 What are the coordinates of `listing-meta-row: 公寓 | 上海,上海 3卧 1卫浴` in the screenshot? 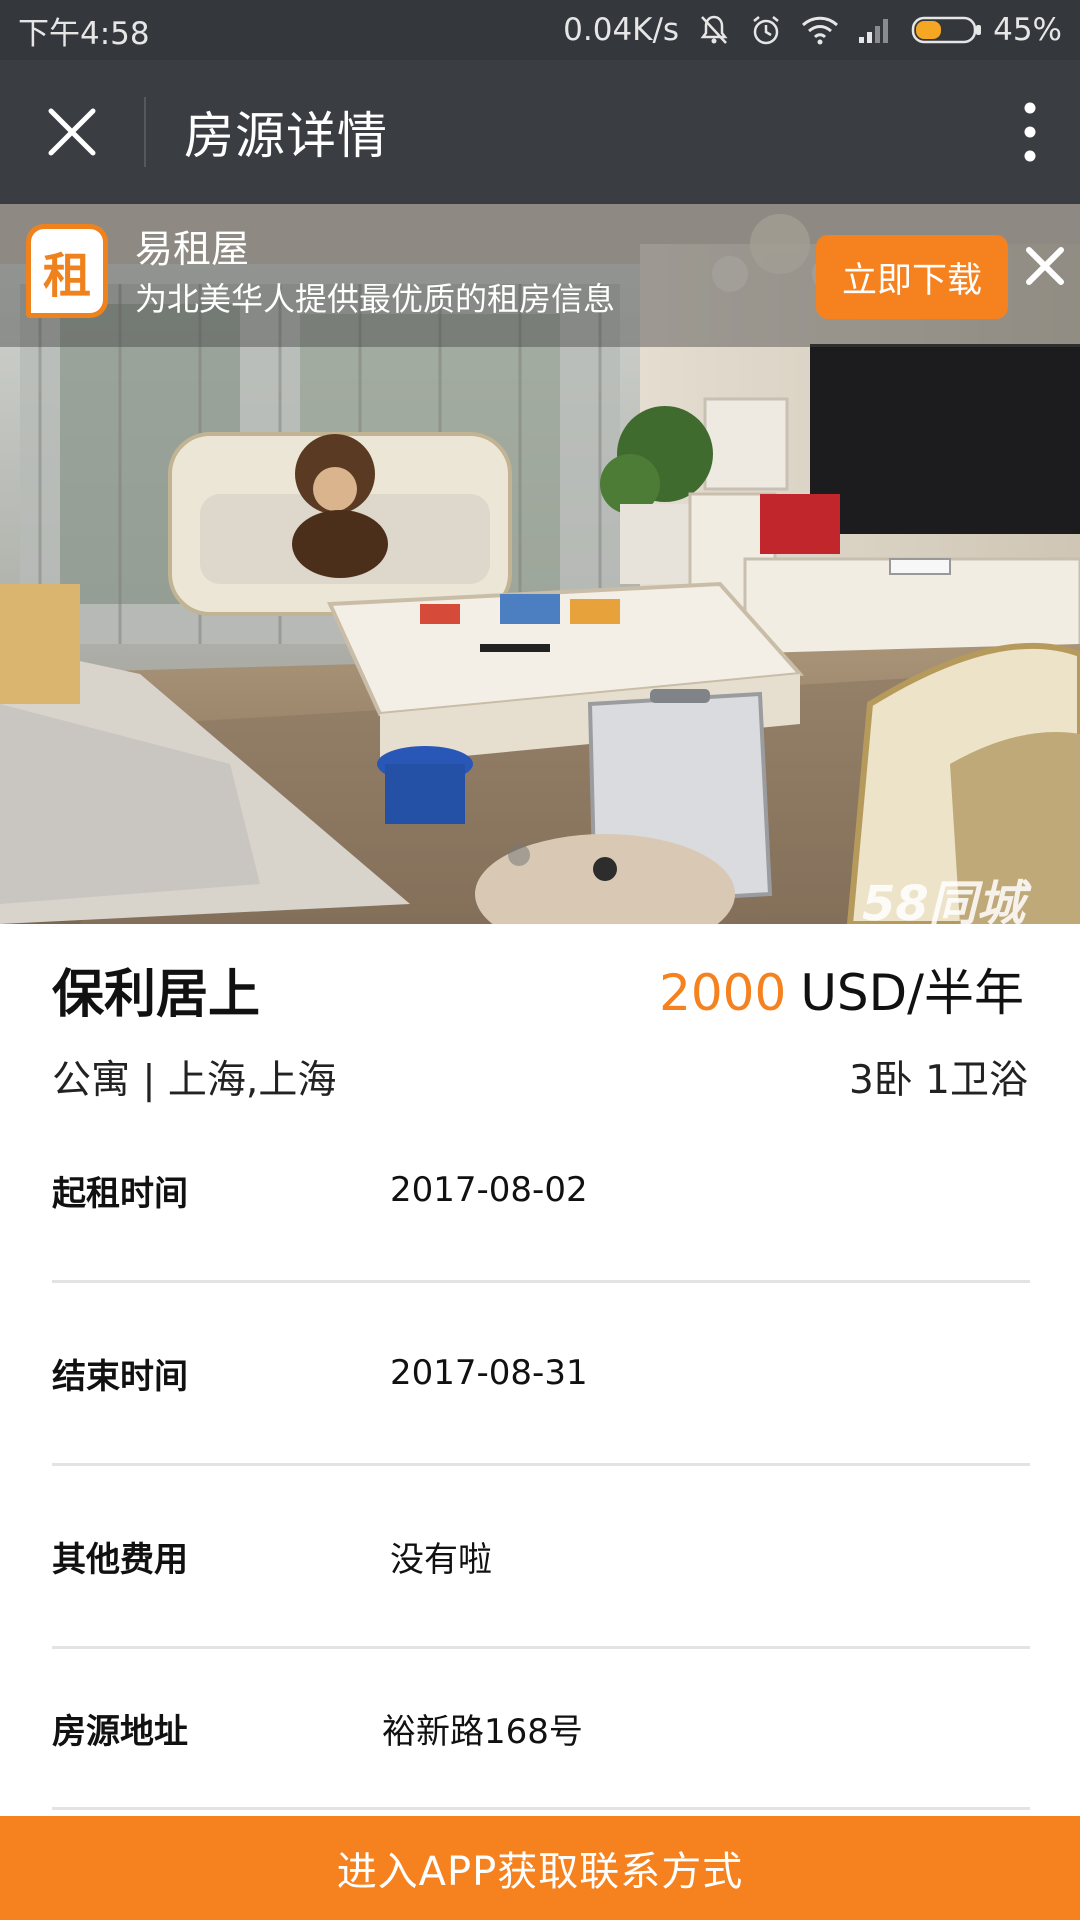 It's located at (541, 1078).